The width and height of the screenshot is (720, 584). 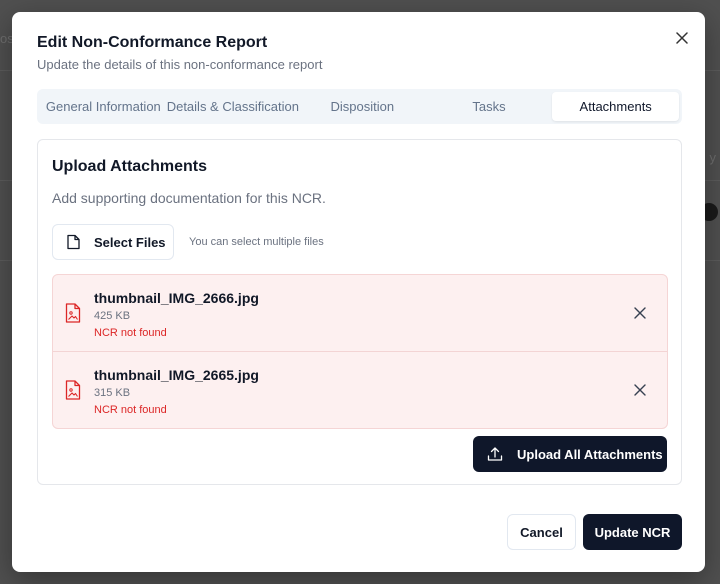 What do you see at coordinates (129, 166) in the screenshot?
I see `attachments-title: Upload Attachments` at bounding box center [129, 166].